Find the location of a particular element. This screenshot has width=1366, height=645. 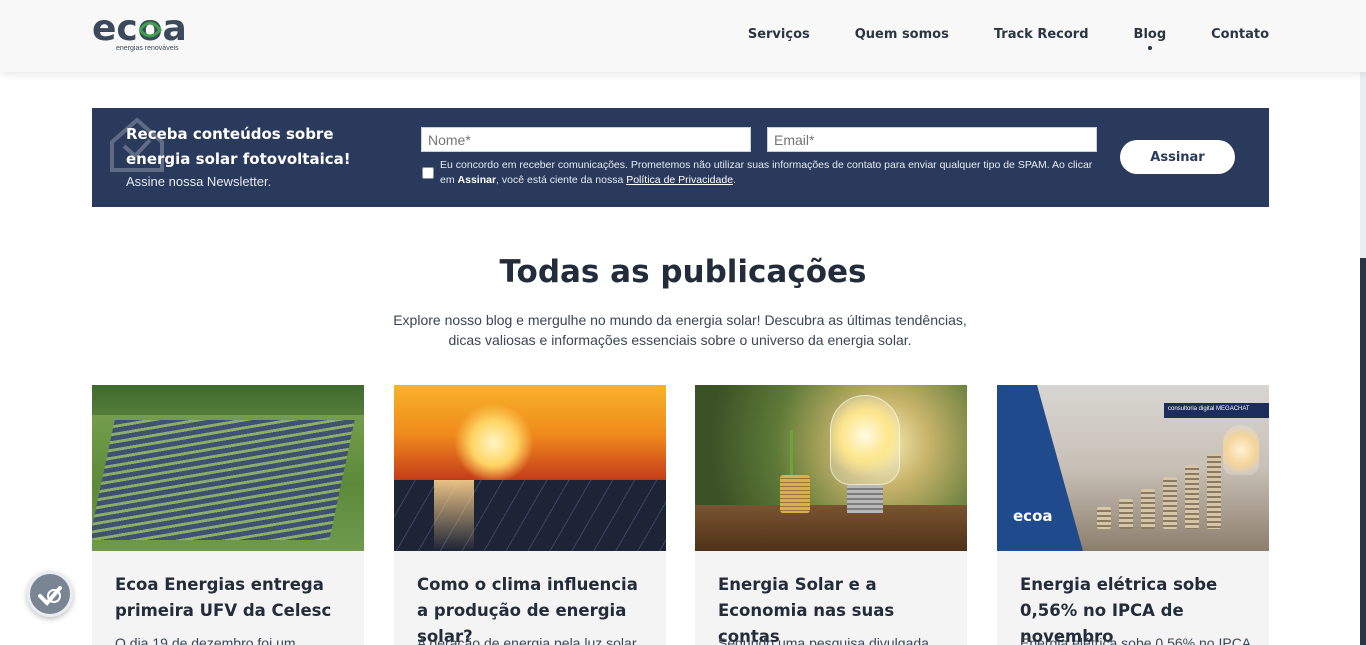

logo-mark: ecoa is located at coordinates (139, 28).